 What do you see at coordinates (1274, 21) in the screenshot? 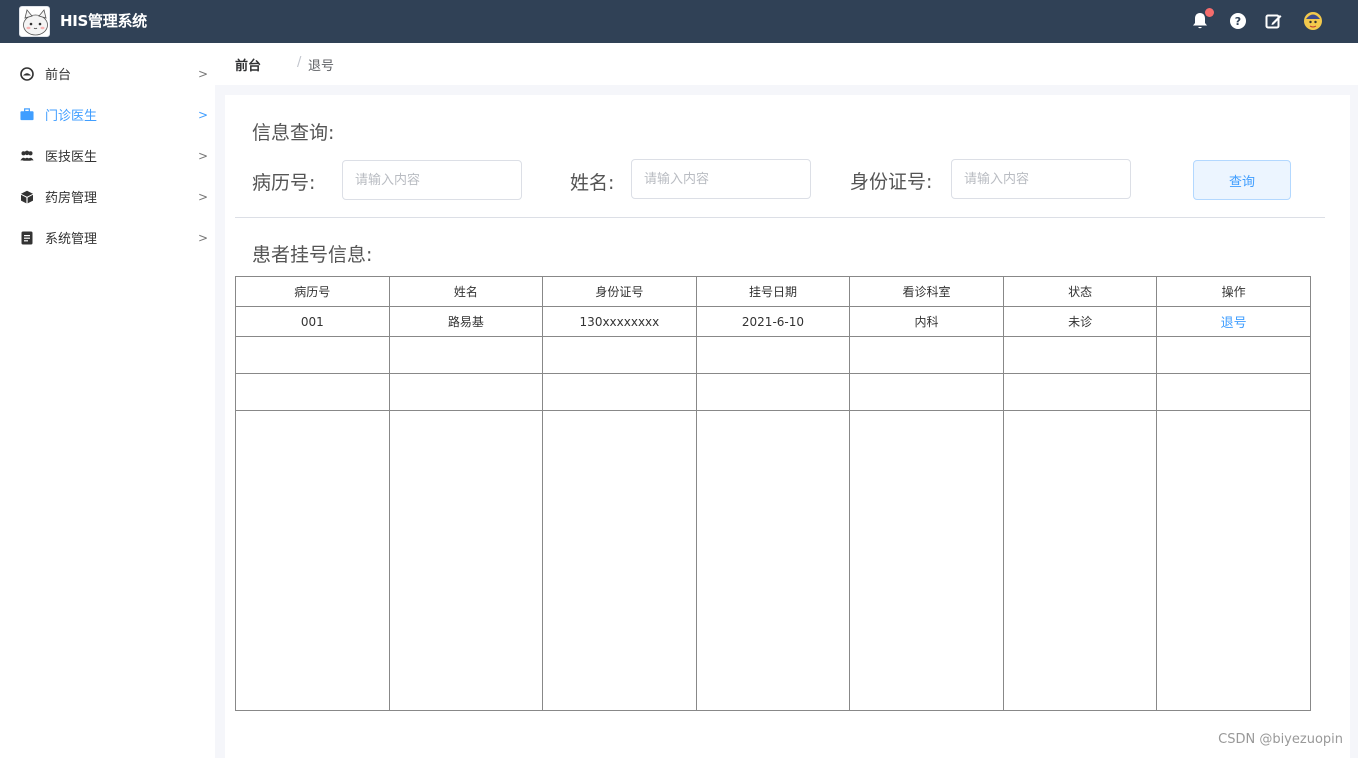
I see `edit-icon` at bounding box center [1274, 21].